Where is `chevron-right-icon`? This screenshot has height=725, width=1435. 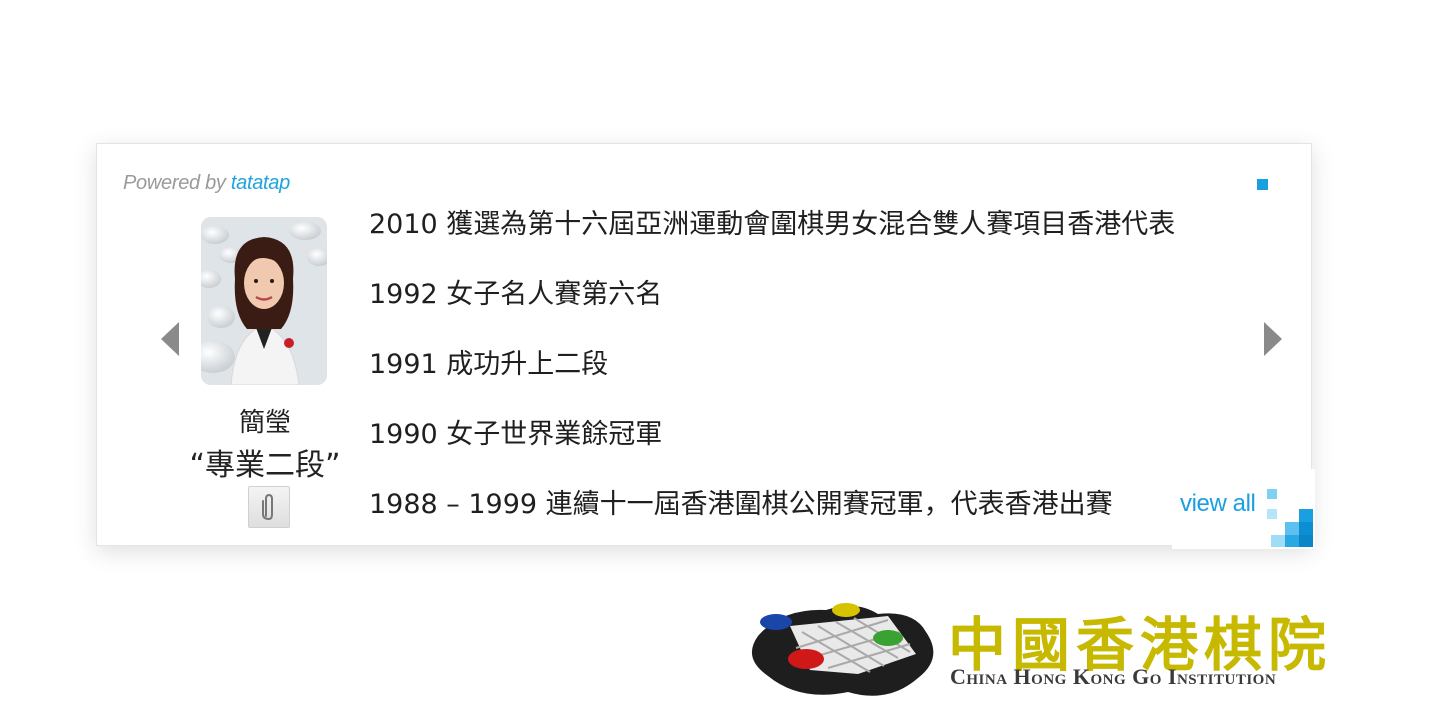 chevron-right-icon is located at coordinates (1273, 339).